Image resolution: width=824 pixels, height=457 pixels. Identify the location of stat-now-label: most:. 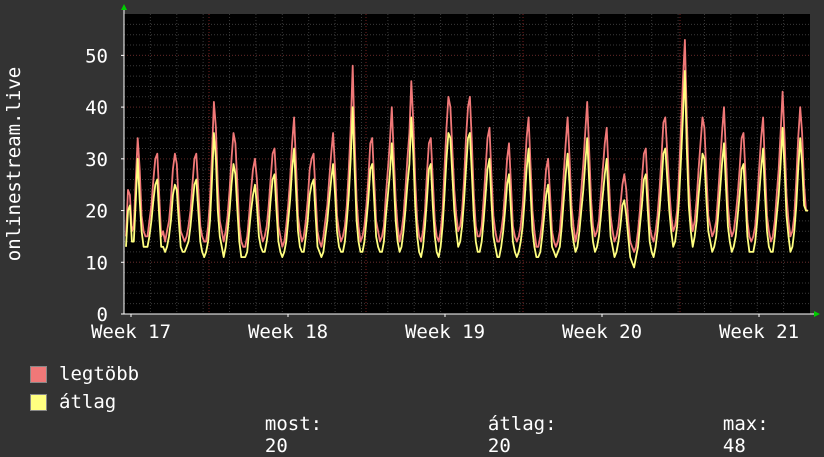
(293, 424).